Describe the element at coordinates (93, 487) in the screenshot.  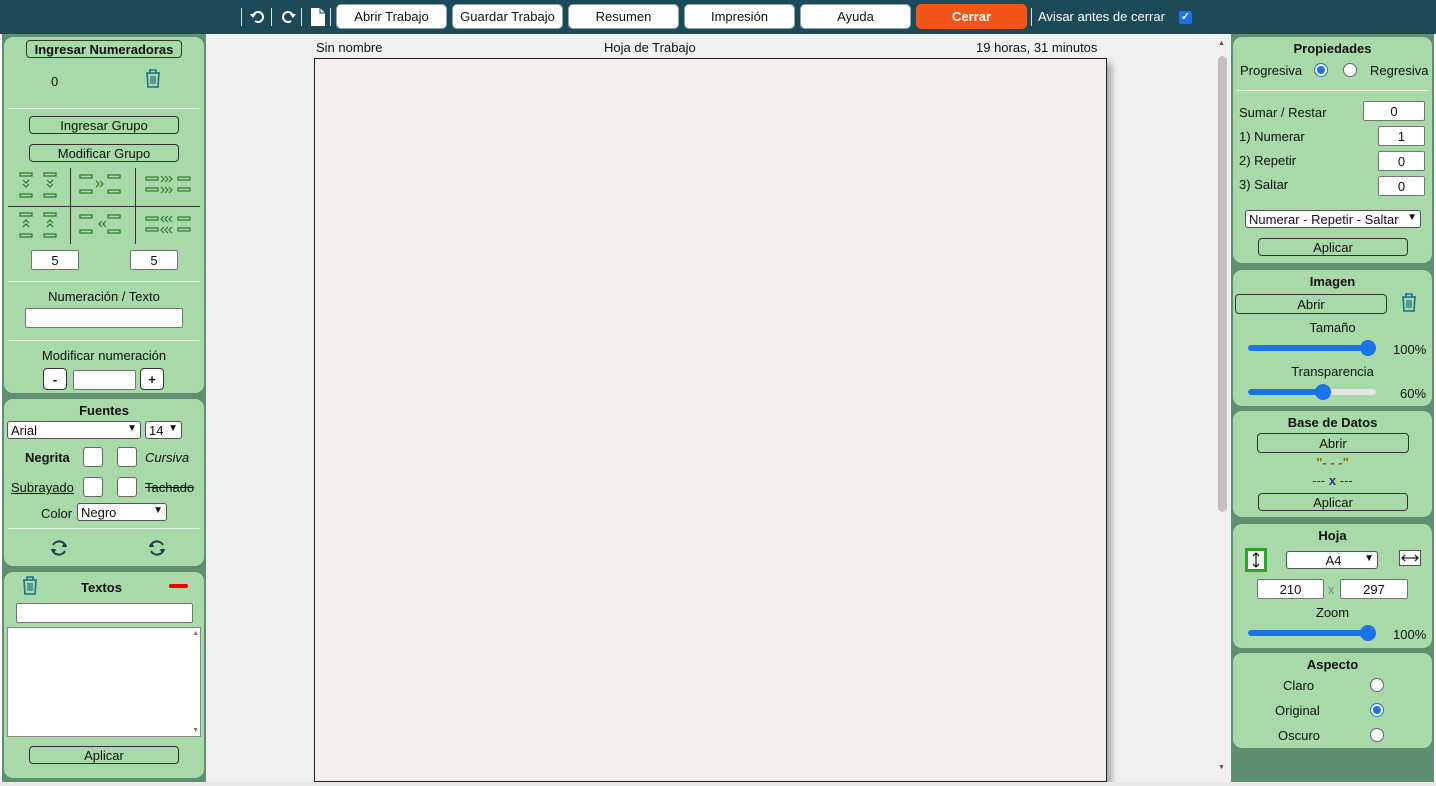
I see `underline-checkbox` at that location.